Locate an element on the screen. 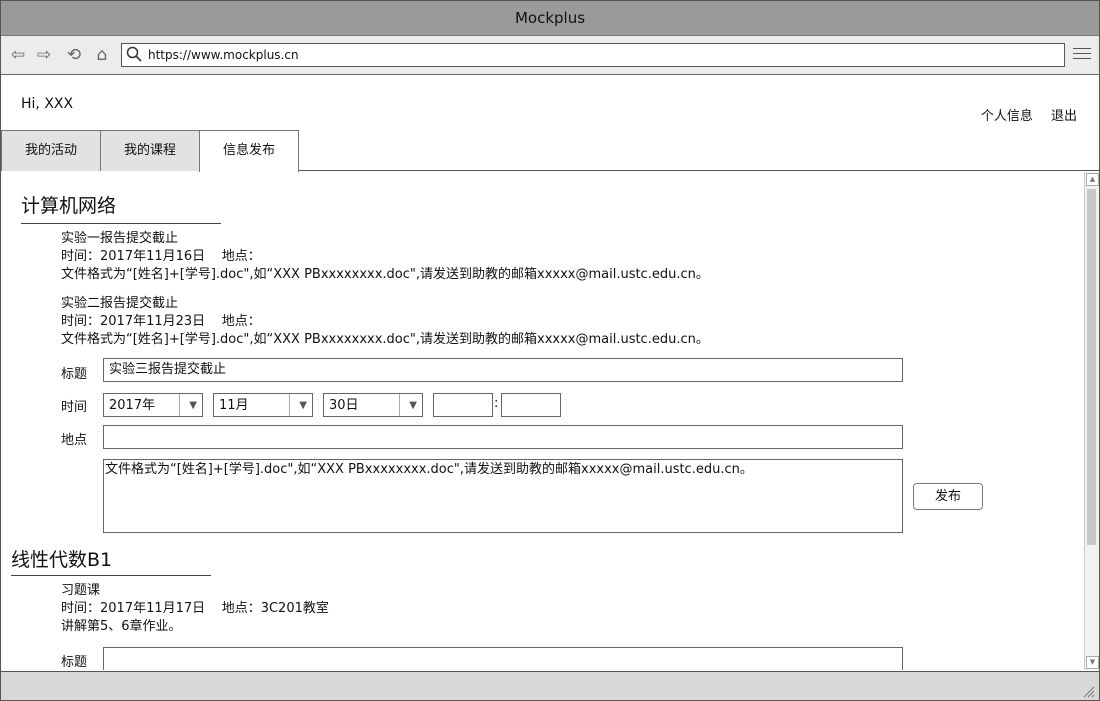 The image size is (1100, 701). user-links: 个人信息 退出 is located at coordinates (1022, 114).